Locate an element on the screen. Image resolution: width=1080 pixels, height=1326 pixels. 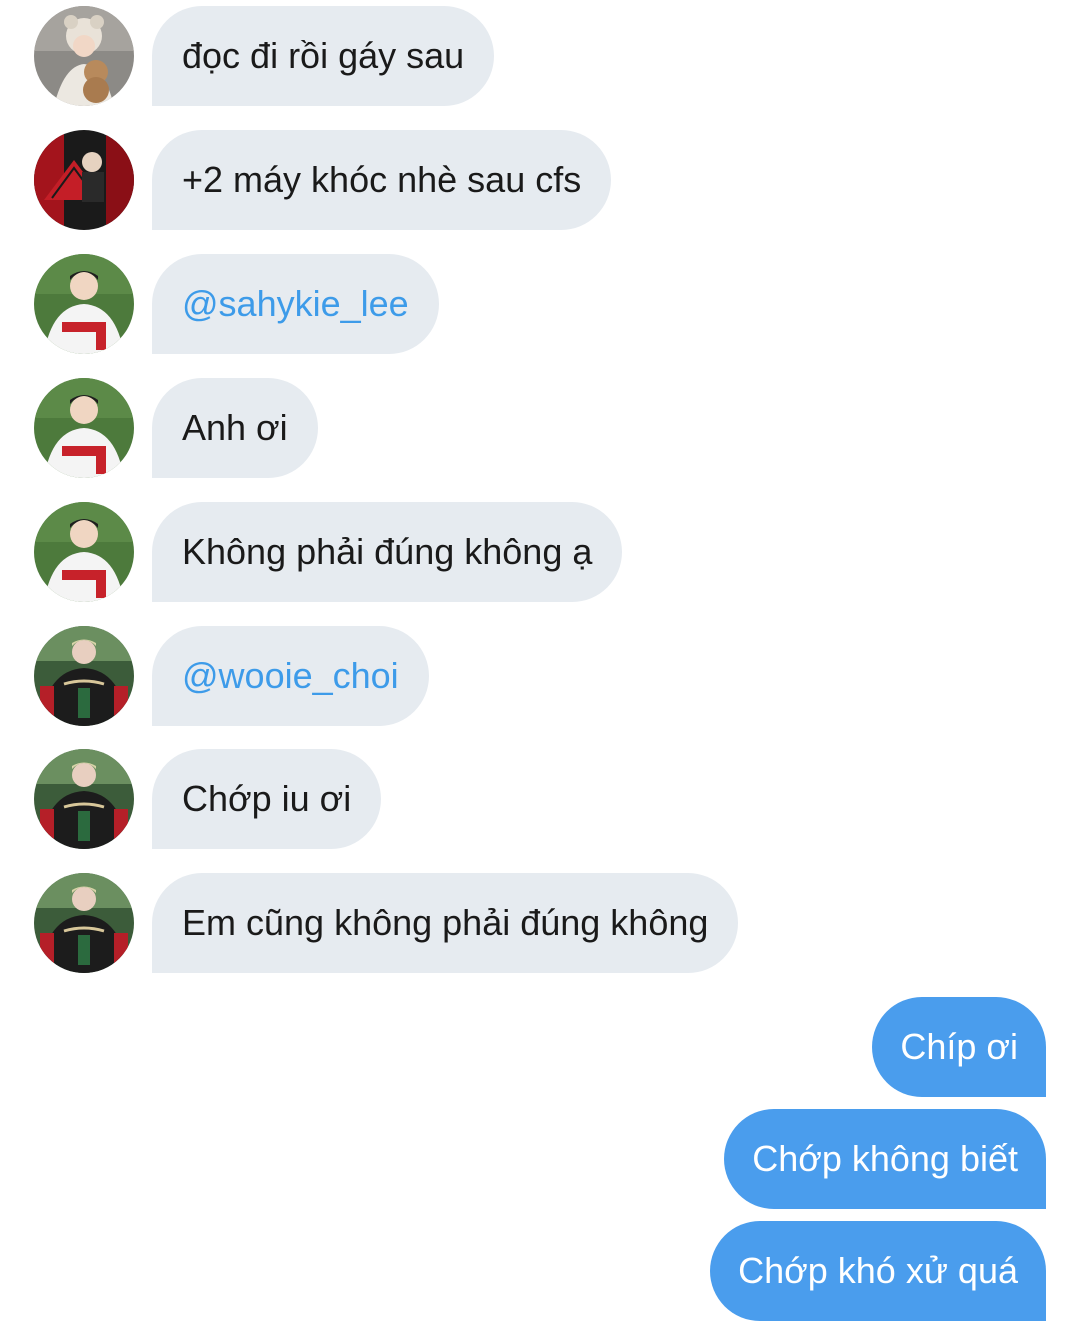
outgoing-message-bubble: Chớp khó xử quá is located at coordinates (878, 1271).